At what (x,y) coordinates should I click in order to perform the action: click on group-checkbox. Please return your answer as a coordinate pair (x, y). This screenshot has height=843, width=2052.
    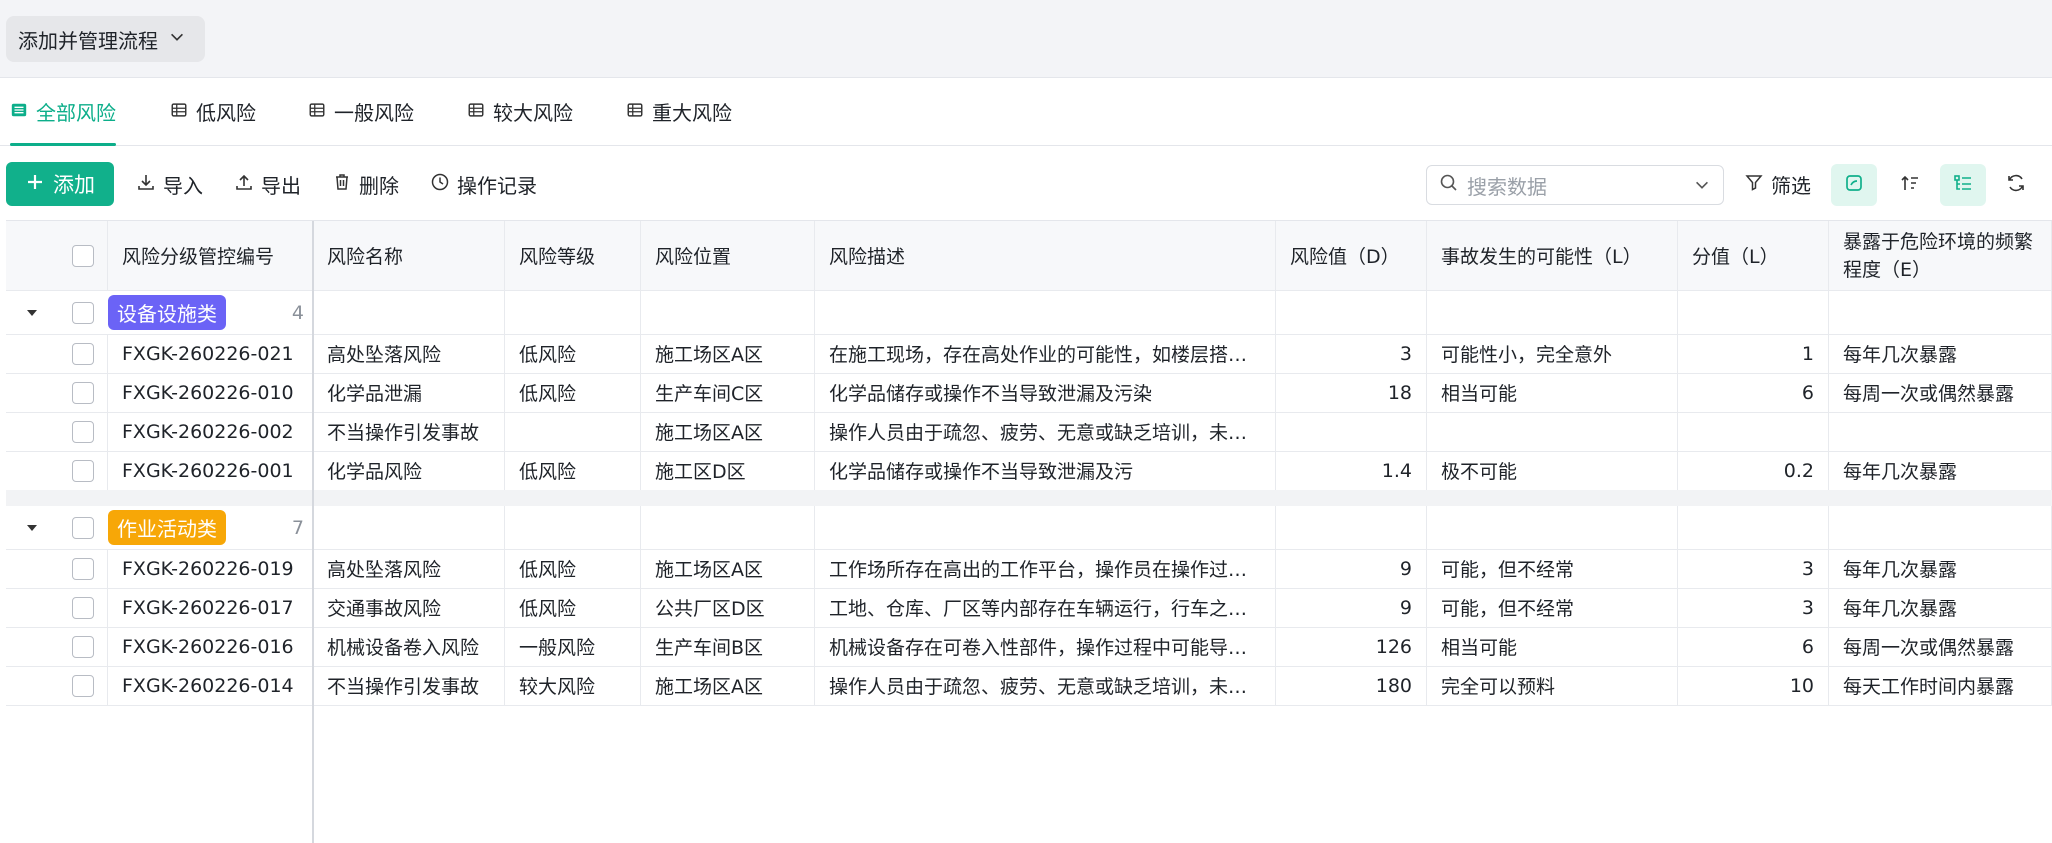
    Looking at the image, I should click on (83, 312).